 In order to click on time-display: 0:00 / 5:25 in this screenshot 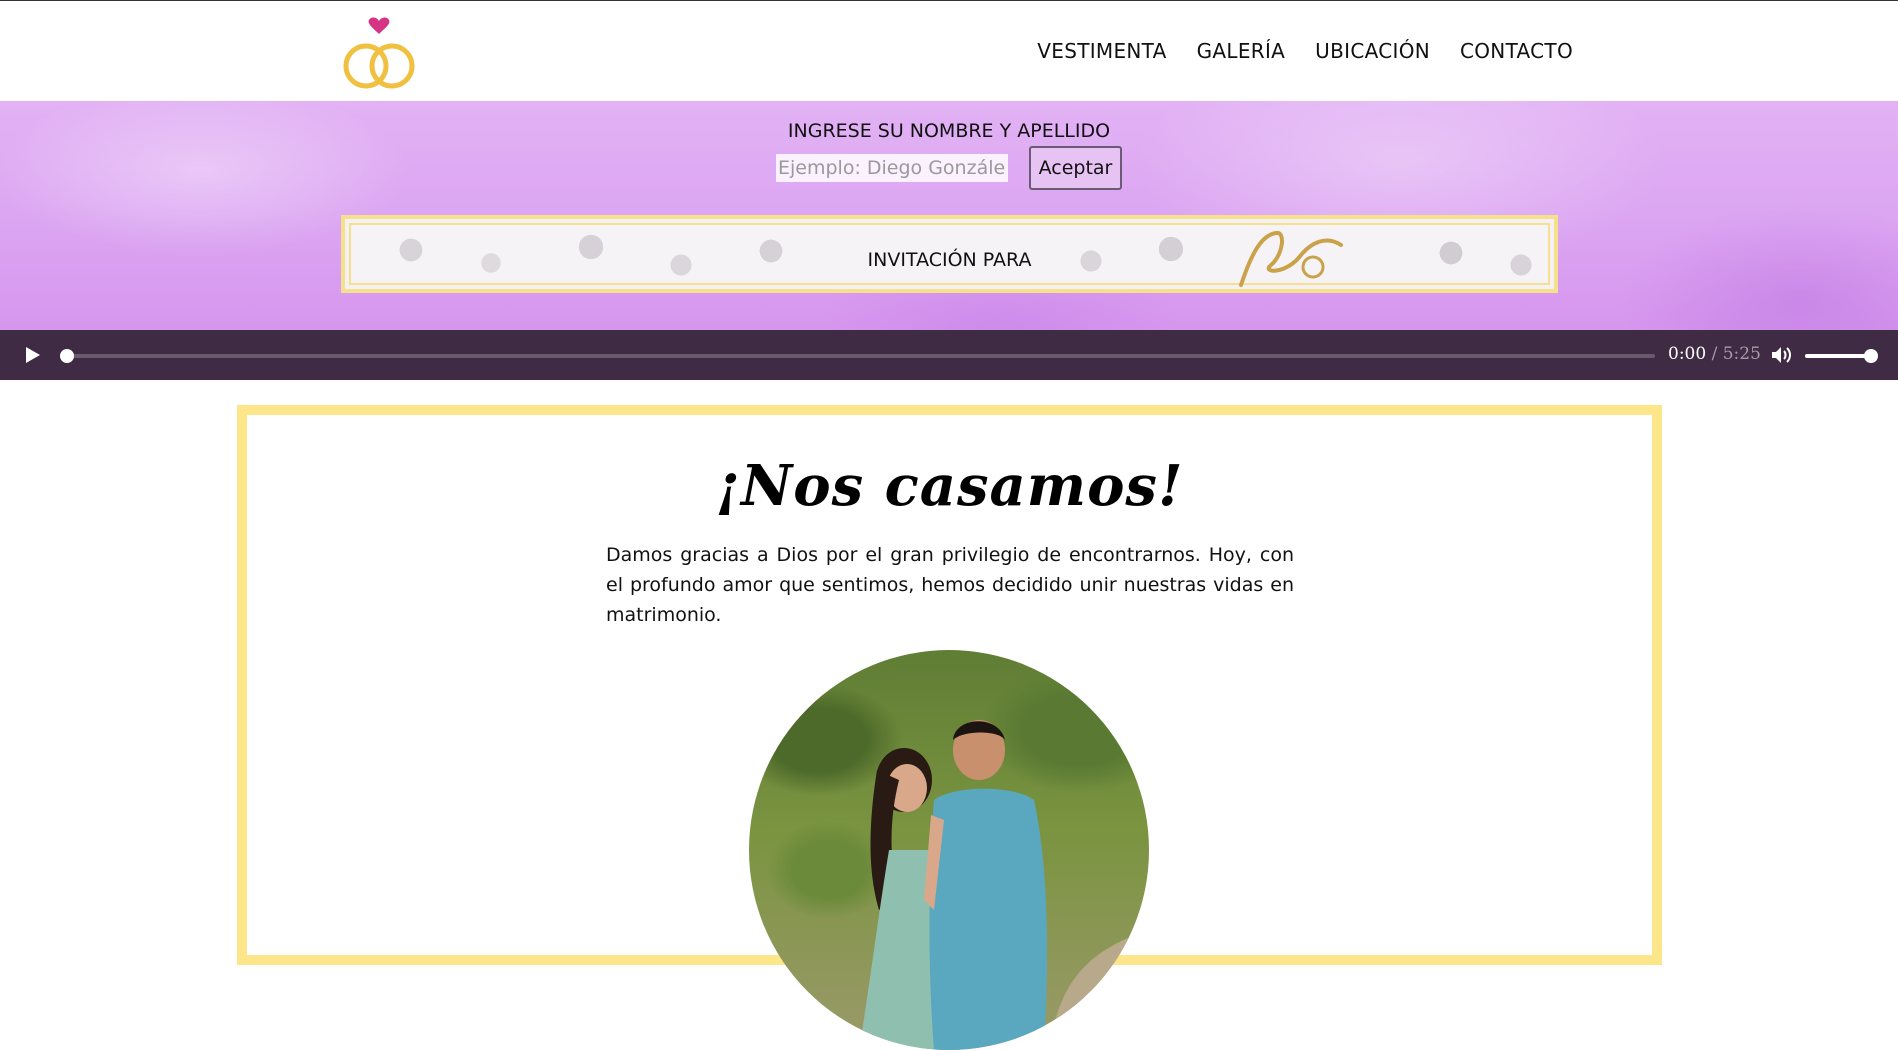, I will do `click(1714, 354)`.